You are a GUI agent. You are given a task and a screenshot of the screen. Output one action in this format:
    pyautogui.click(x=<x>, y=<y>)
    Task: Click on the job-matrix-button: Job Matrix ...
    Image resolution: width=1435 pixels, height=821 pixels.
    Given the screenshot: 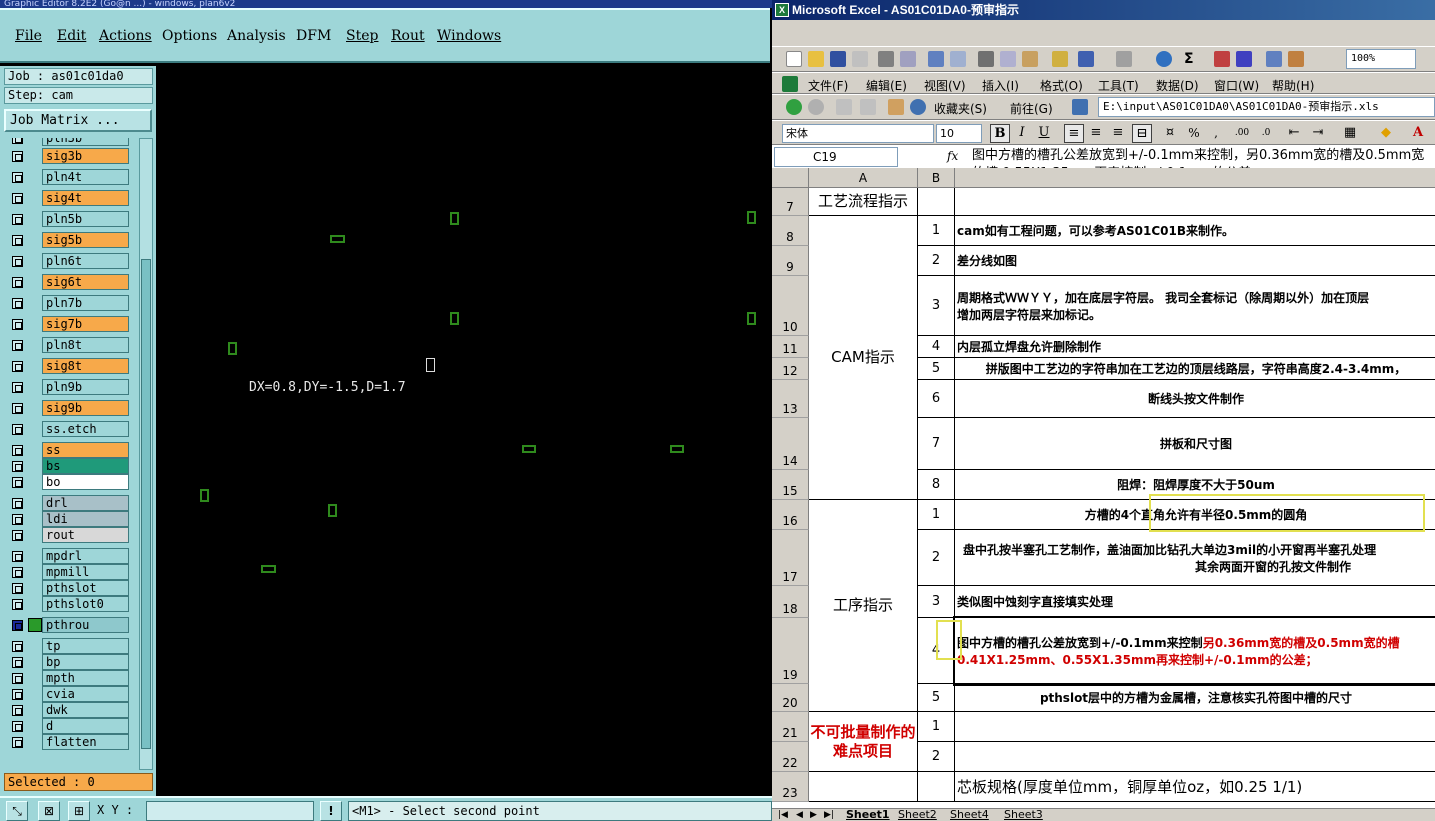 What is the action you would take?
    pyautogui.click(x=78, y=120)
    